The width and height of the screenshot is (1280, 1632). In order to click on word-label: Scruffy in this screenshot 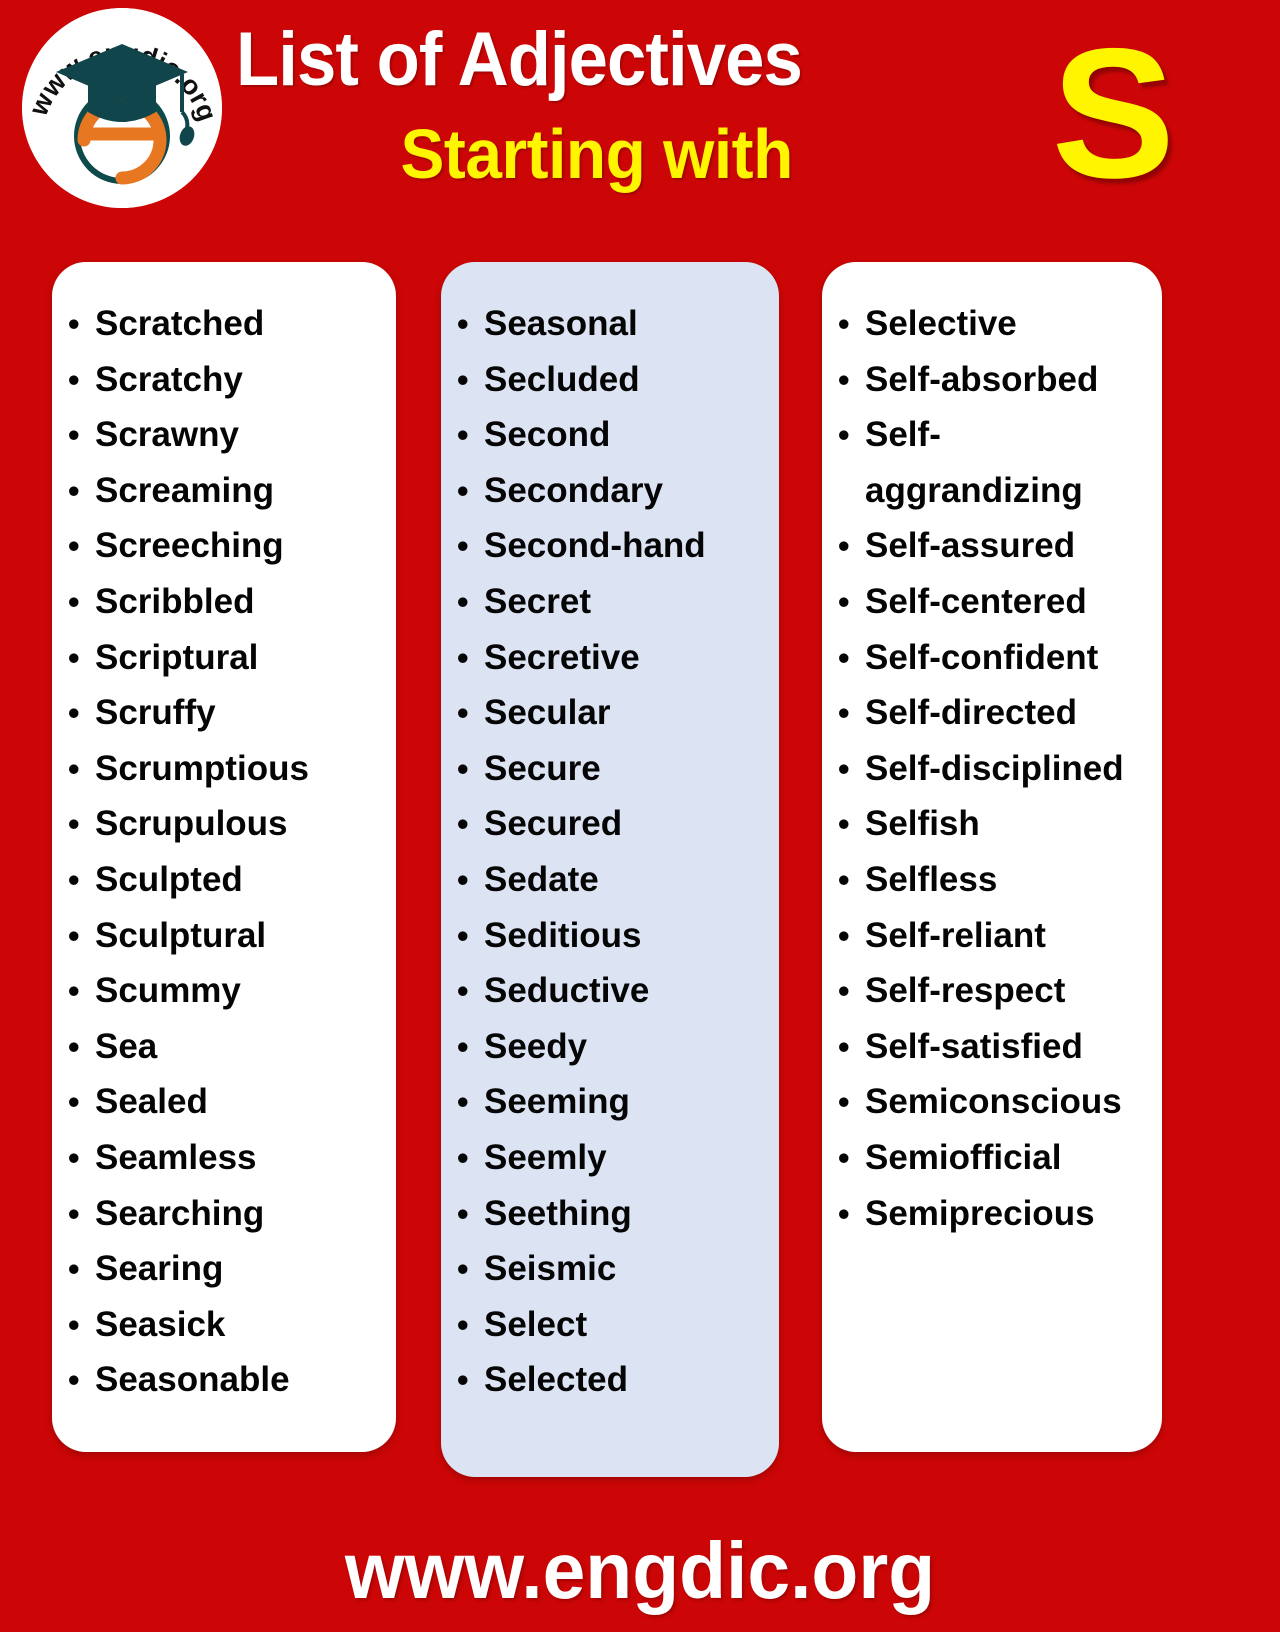, I will do `click(155, 713)`.